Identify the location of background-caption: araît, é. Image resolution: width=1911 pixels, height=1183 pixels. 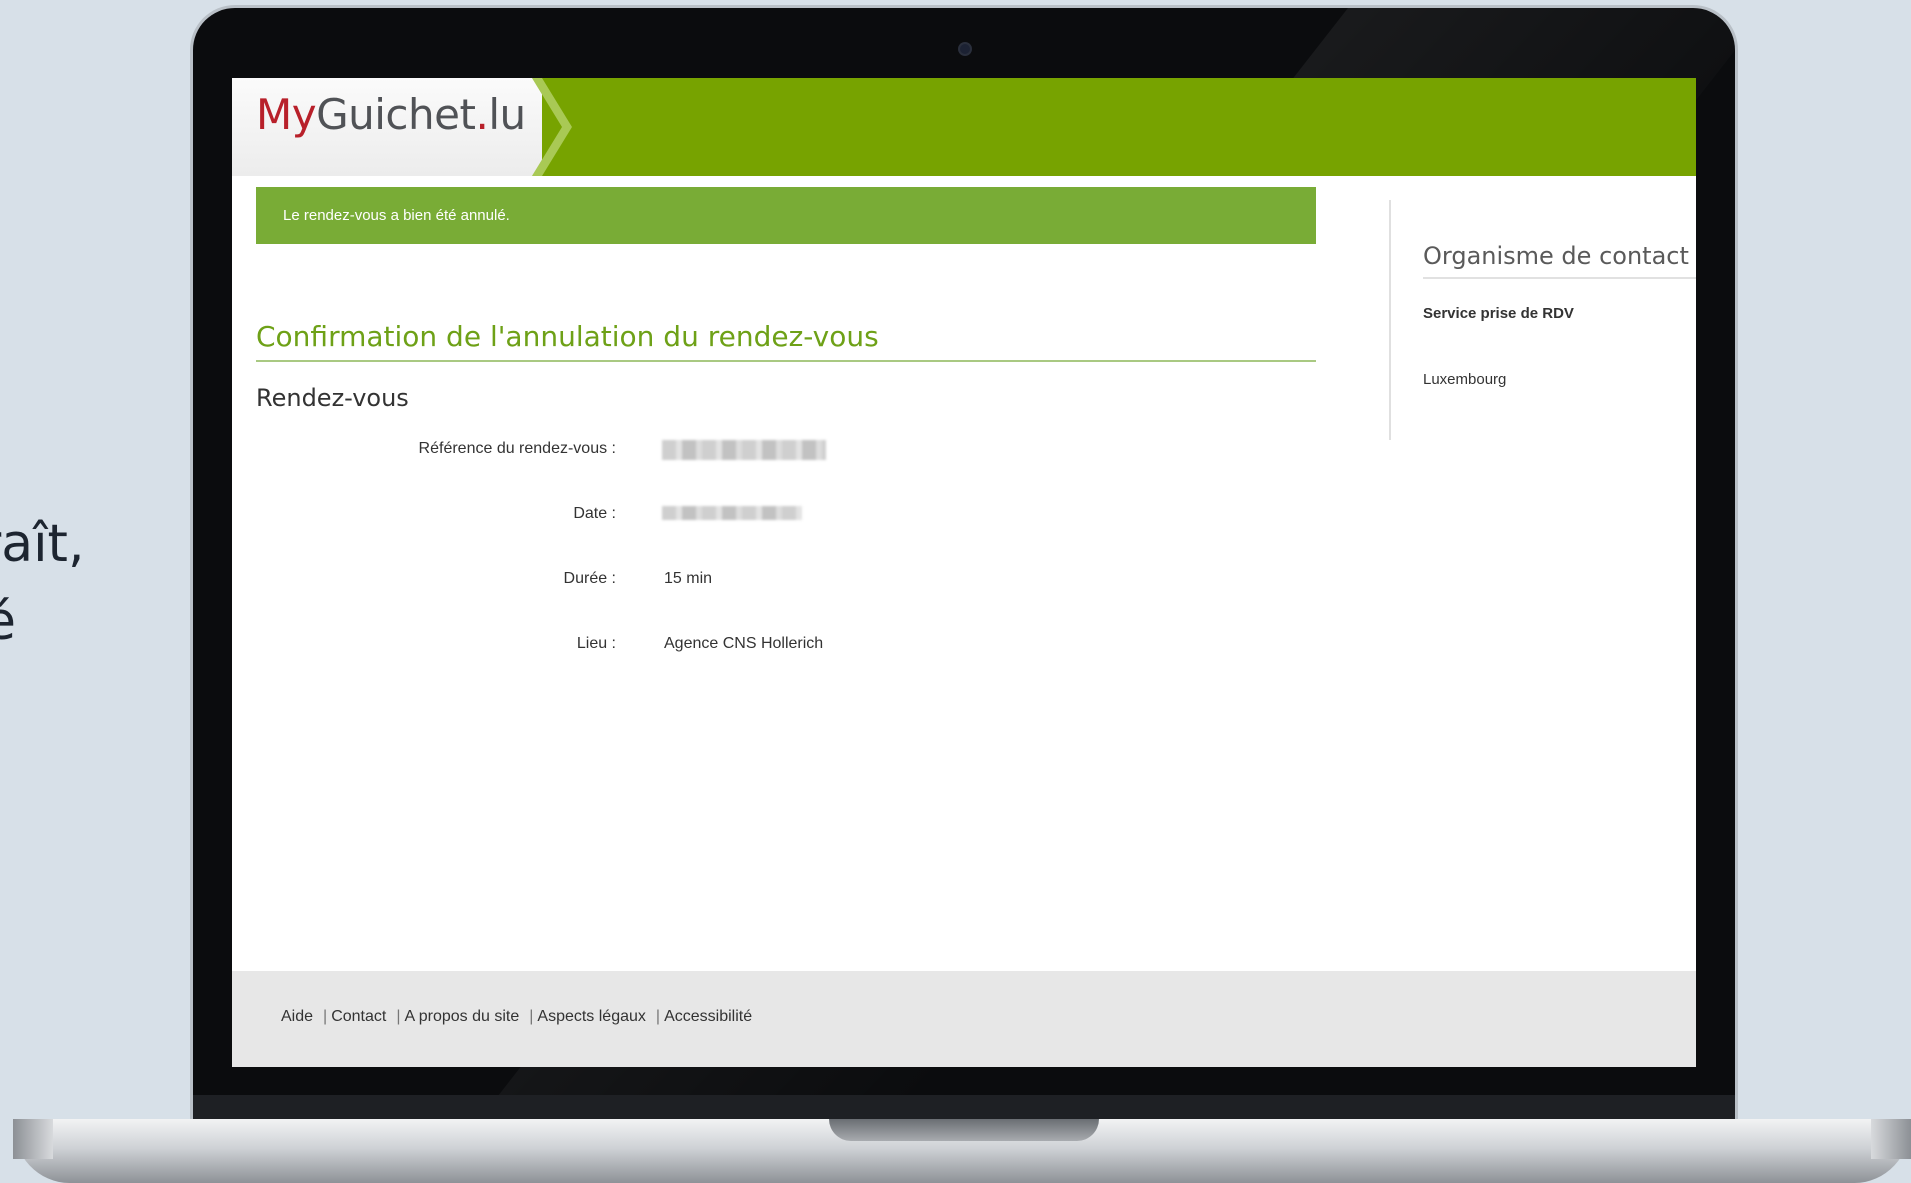
(42, 583).